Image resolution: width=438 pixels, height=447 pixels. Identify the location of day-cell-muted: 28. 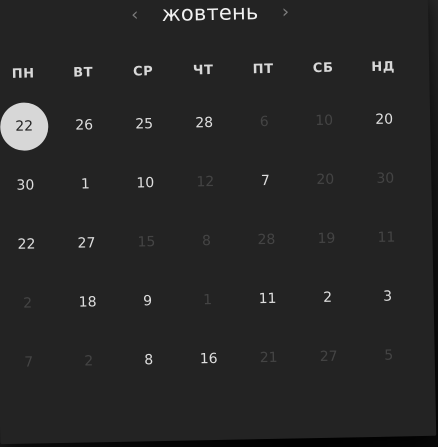
(266, 240).